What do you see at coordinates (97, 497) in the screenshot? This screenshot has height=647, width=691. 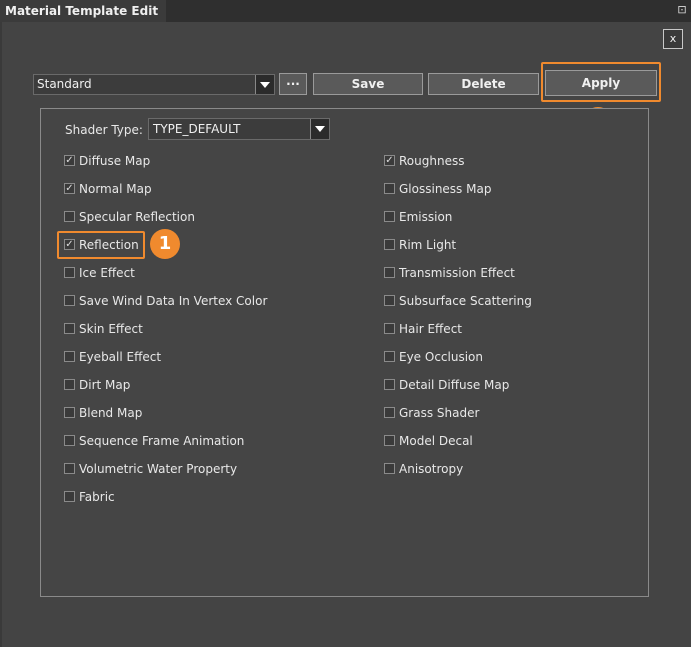 I see `checkbox-label: Fabric` at bounding box center [97, 497].